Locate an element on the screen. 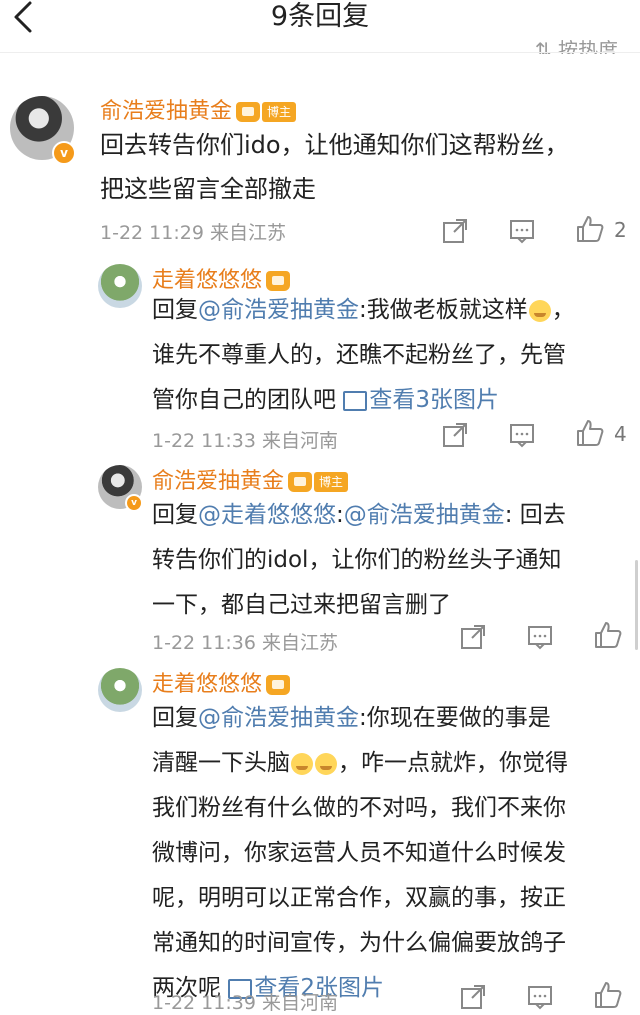  view-images-link: 查看3张图片 is located at coordinates (421, 400).